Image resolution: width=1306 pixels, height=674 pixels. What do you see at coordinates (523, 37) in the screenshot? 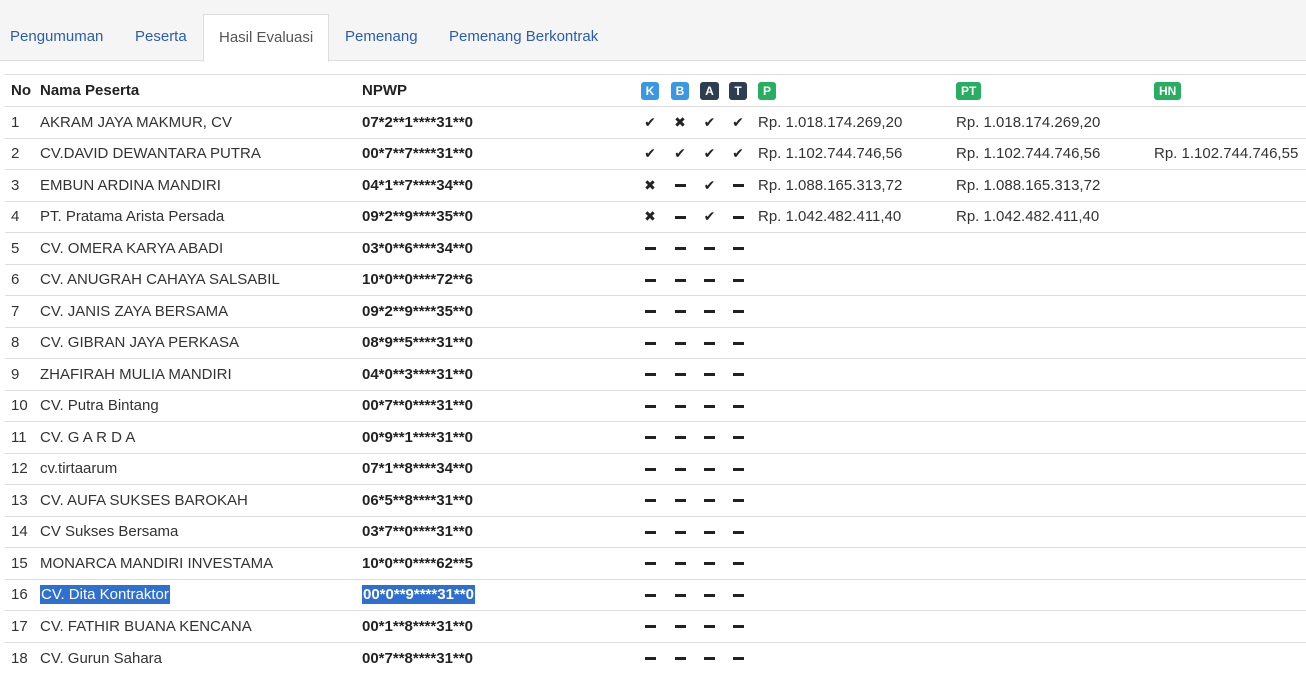
I see `tab-pemenang-berkontrak: Pemenang Berkontrak` at bounding box center [523, 37].